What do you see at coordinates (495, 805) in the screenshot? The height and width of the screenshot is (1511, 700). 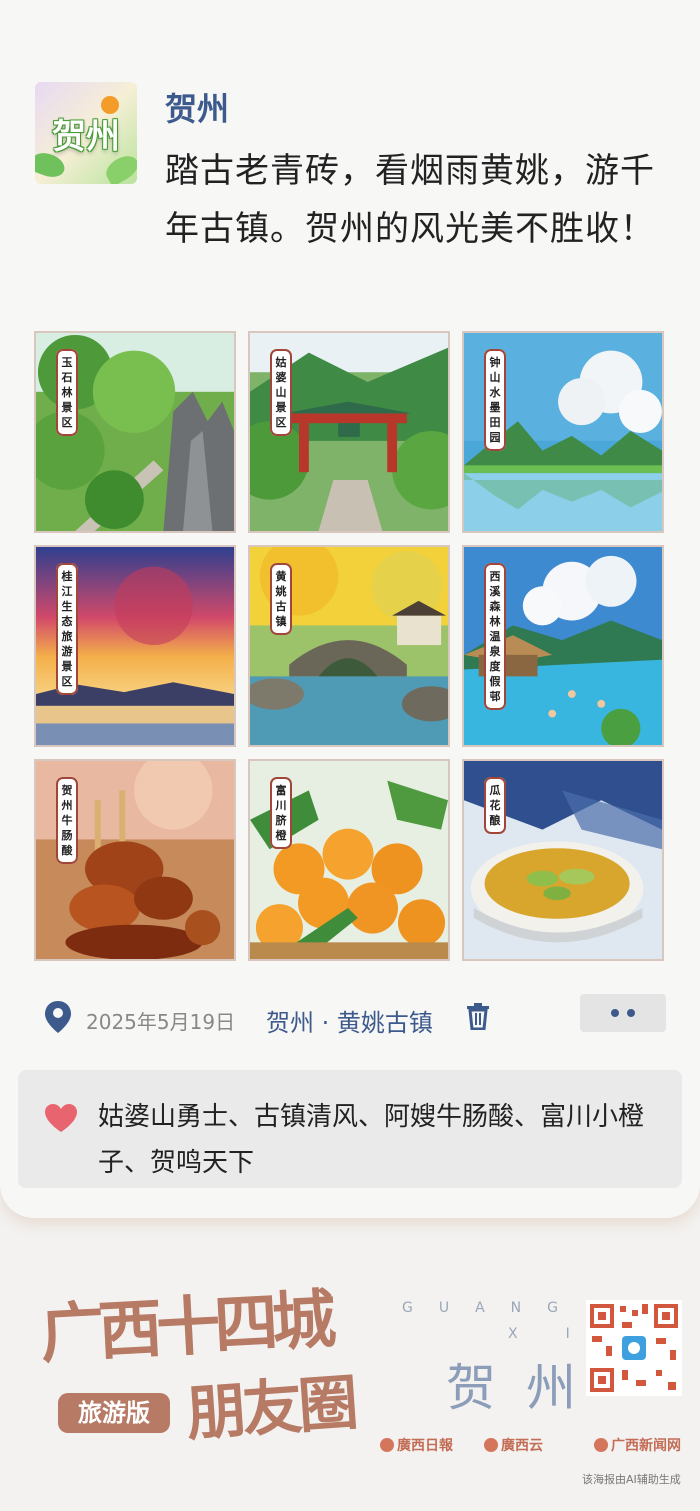 I see `tile-label: 瓜花酿` at bounding box center [495, 805].